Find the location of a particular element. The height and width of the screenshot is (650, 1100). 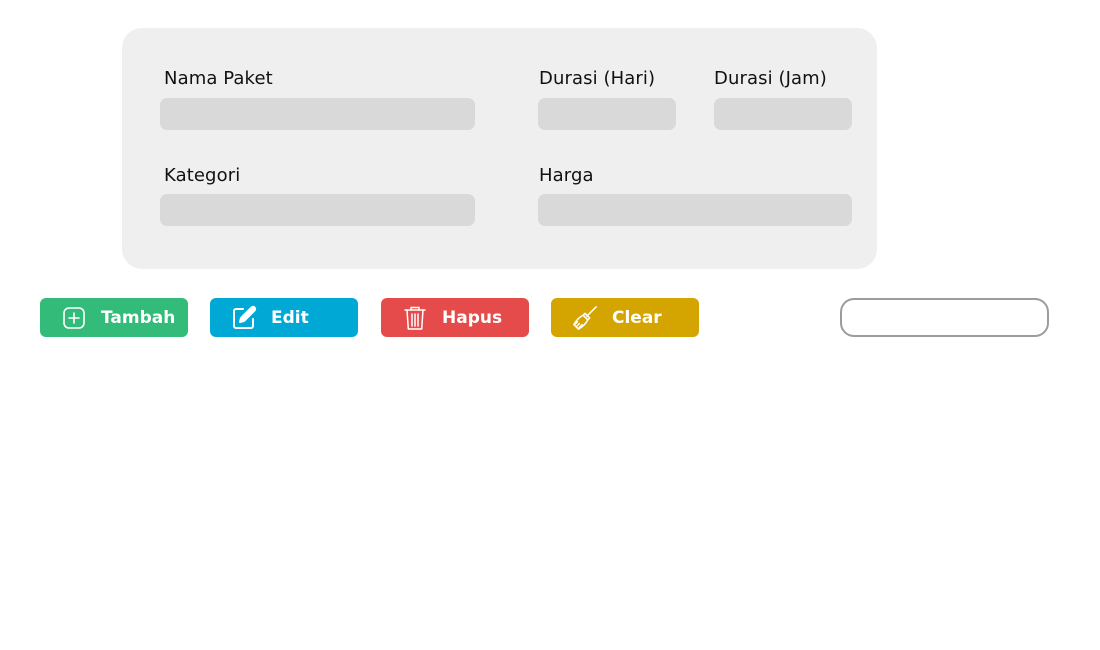

add-button: Tambah is located at coordinates (114, 317).